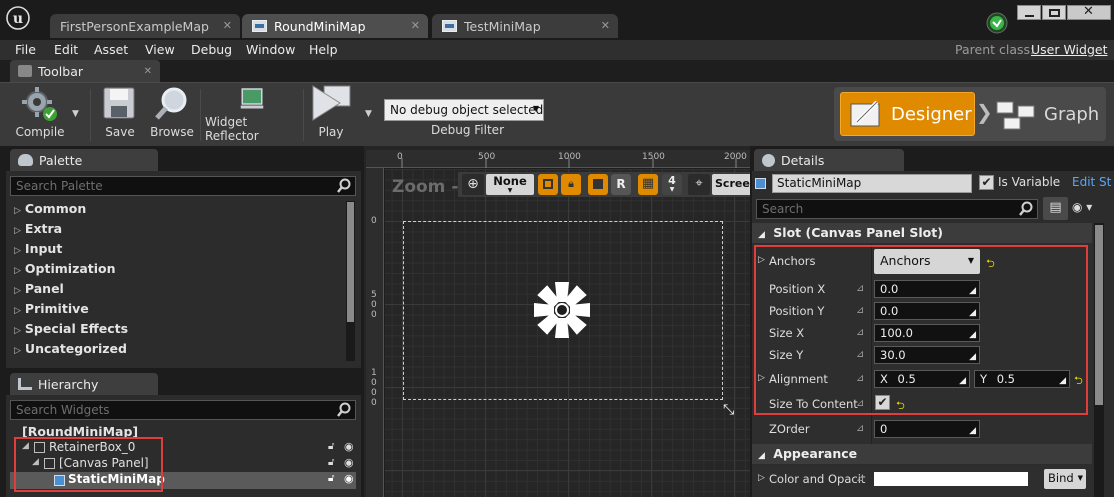 The image size is (1114, 497). What do you see at coordinates (145, 26) in the screenshot?
I see `tab-firstpersonexamplemap: FirstPersonExampleMap ✕` at bounding box center [145, 26].